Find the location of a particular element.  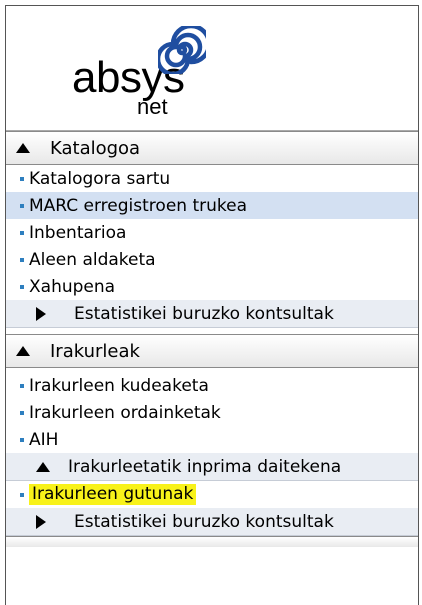

menu-item-inbentarioa: Inbentarioa is located at coordinates (212, 232).